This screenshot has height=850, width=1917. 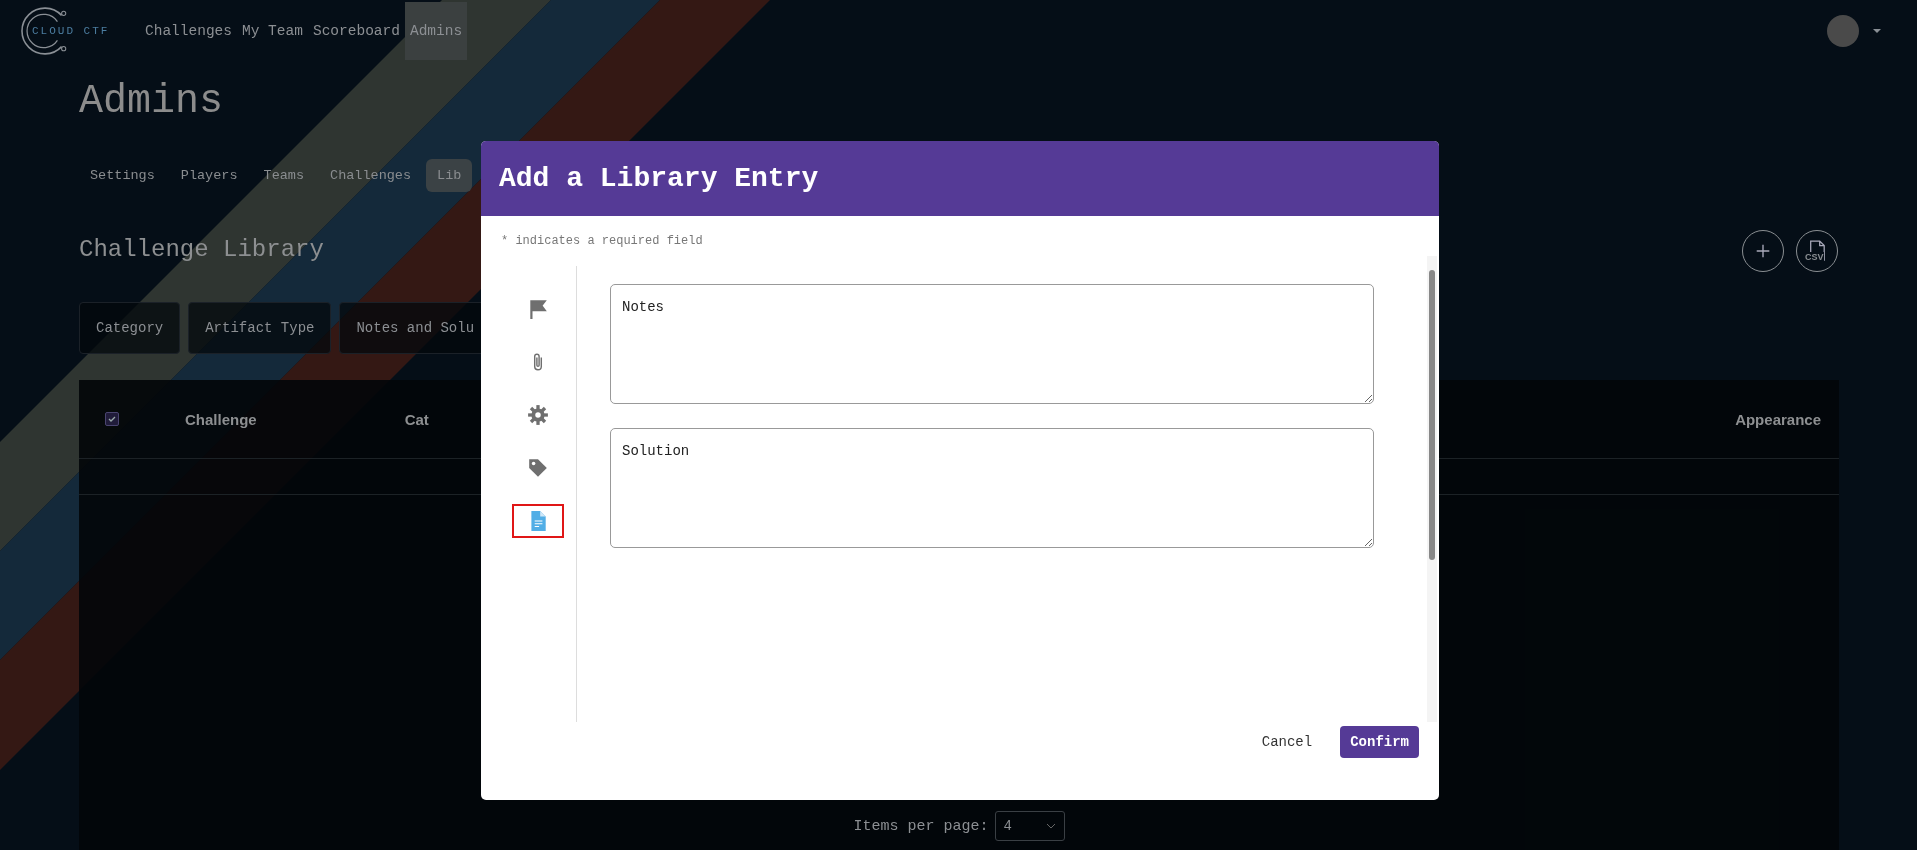 I want to click on scrollbar, so click(x=1432, y=489).